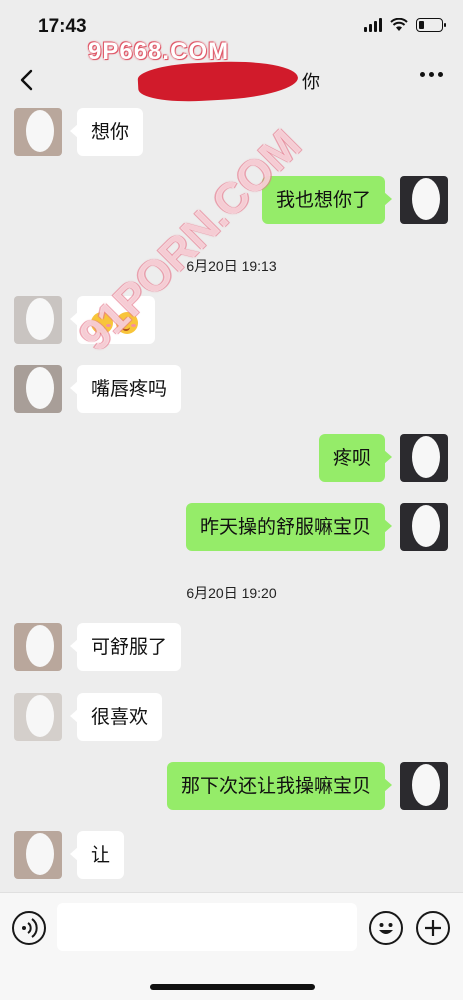  Describe the element at coordinates (231, 27) in the screenshot. I see `status-bar: 17:43` at that location.